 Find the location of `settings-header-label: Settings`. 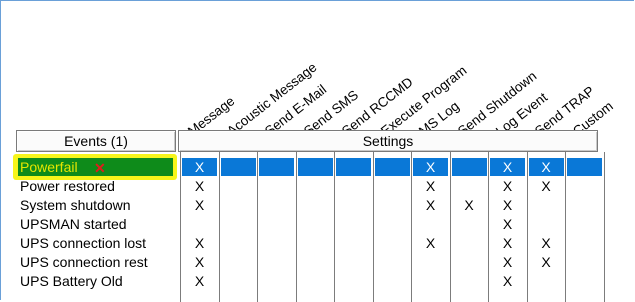

settings-header-label: Settings is located at coordinates (388, 141).